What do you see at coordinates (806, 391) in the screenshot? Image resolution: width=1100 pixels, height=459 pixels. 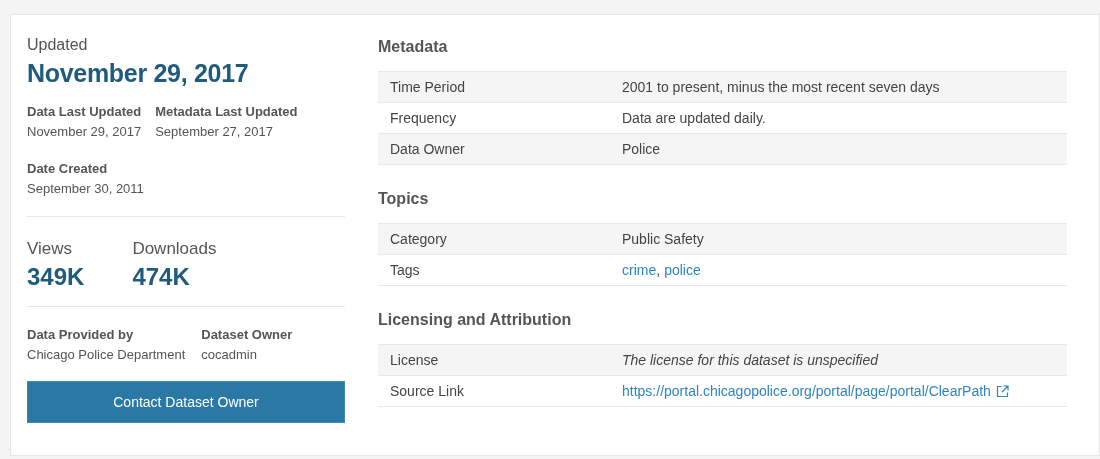 I see `source-link: https://portal.chicagopolice.org/portal/page/portal/ClearPath` at bounding box center [806, 391].